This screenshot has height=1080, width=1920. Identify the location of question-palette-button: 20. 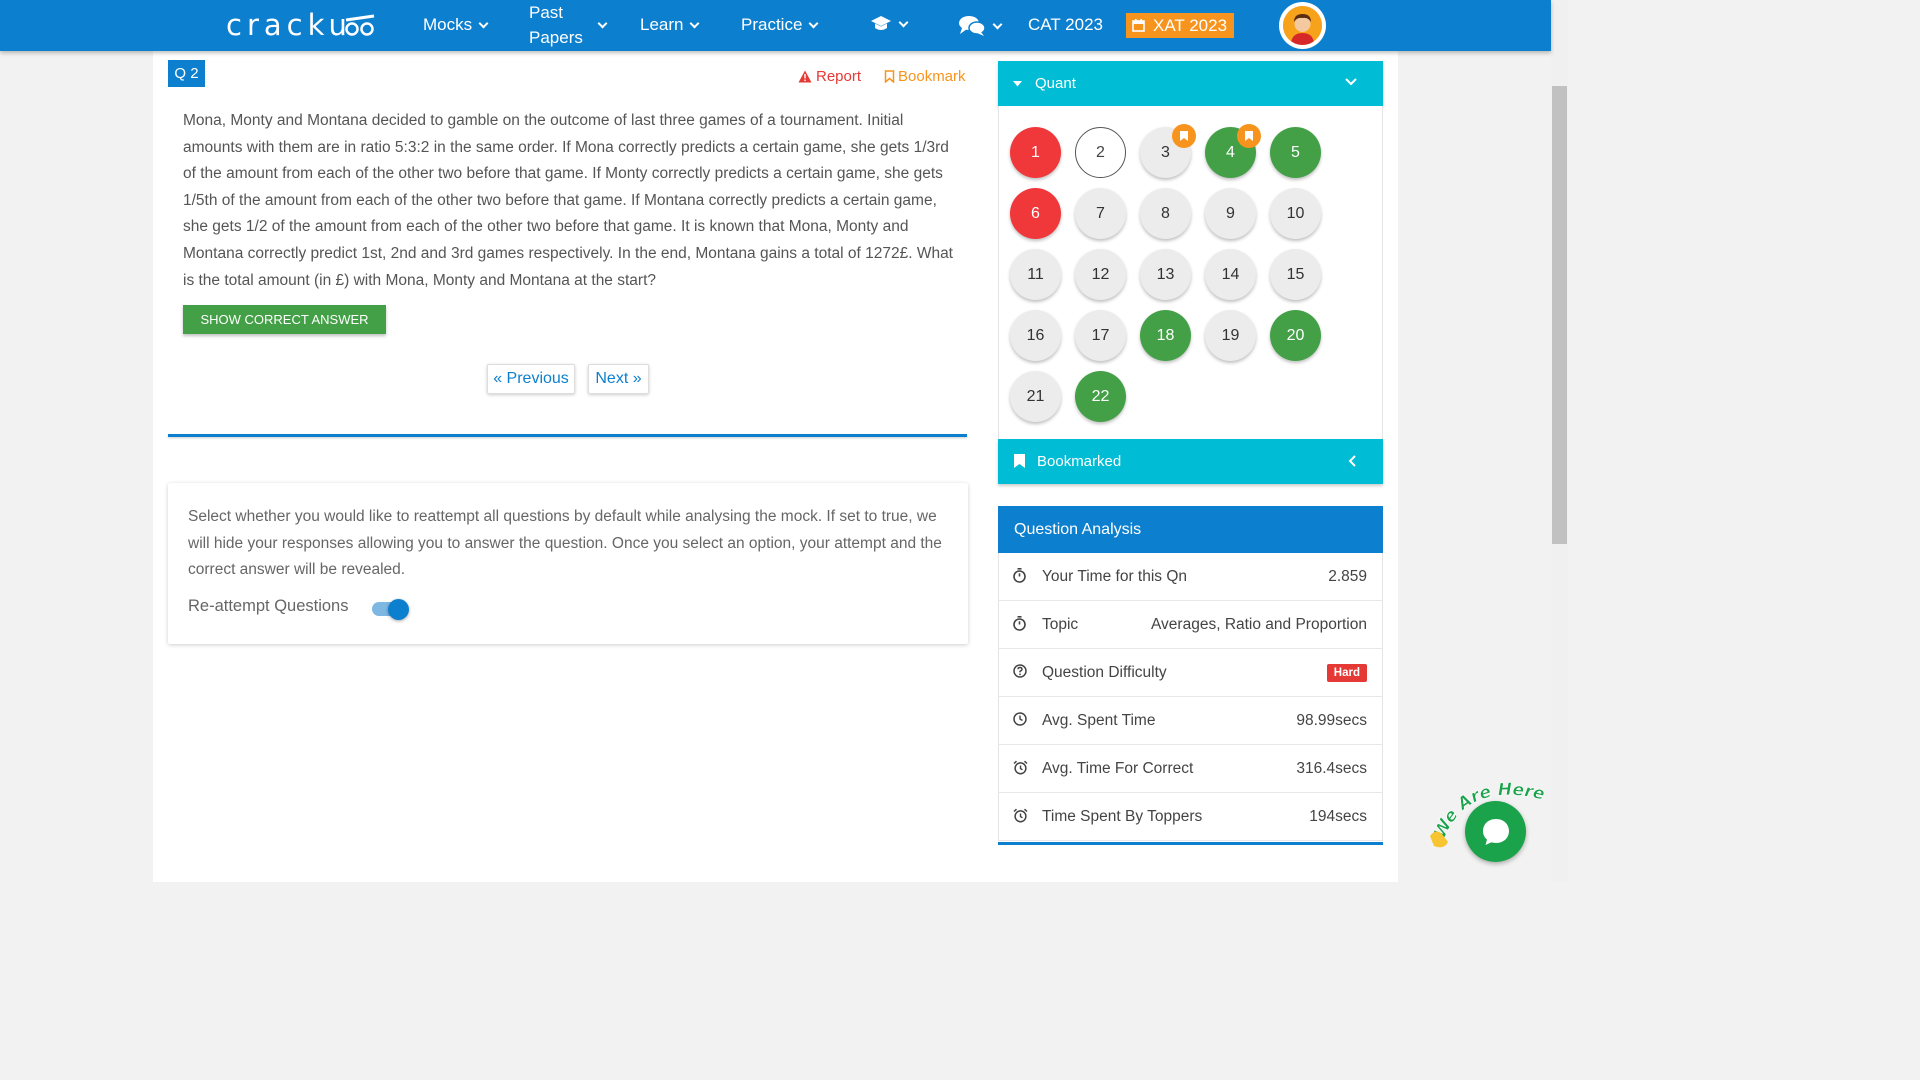
(1295, 335).